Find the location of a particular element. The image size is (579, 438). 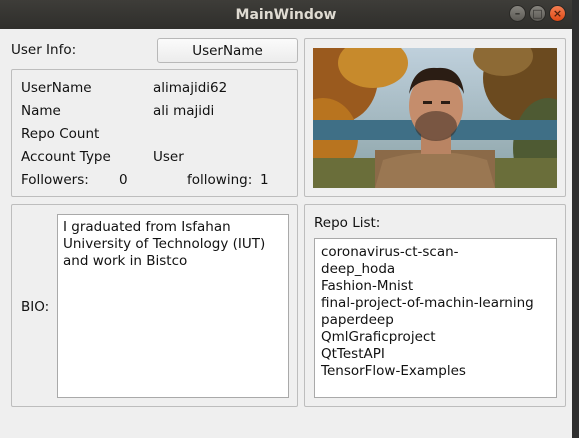

name-label: Name is located at coordinates (41, 111).